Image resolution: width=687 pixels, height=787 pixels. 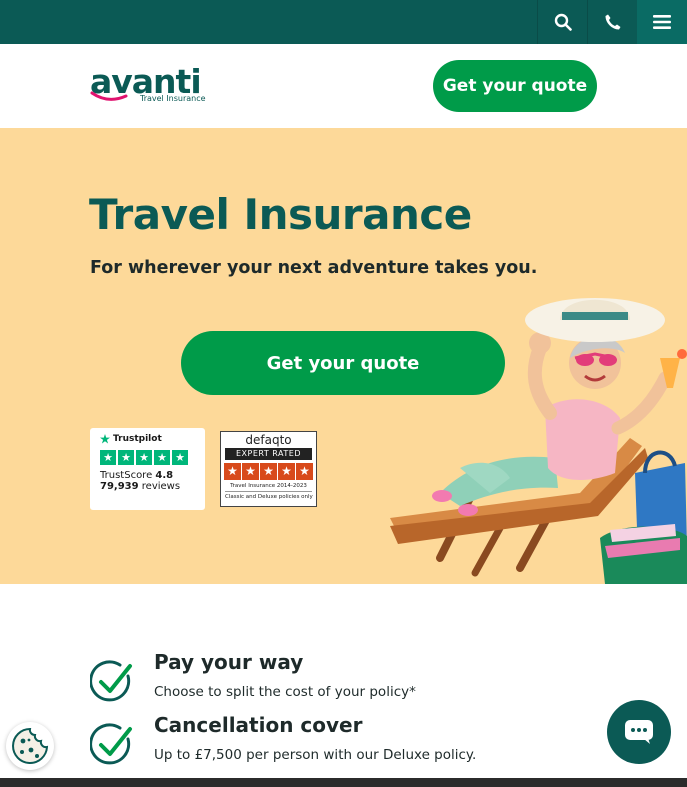 I want to click on trustpilot-rating-stars: ★ ★ ★ ★ ★, so click(x=147, y=457).